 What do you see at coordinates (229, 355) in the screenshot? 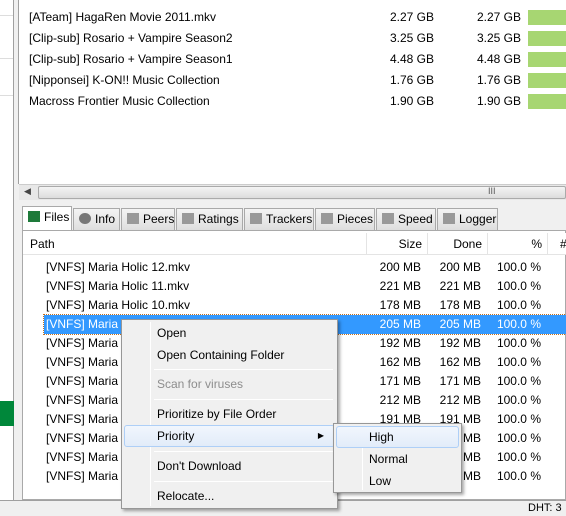
I see `menu-open-containing-folder: Open Containing Folder` at bounding box center [229, 355].